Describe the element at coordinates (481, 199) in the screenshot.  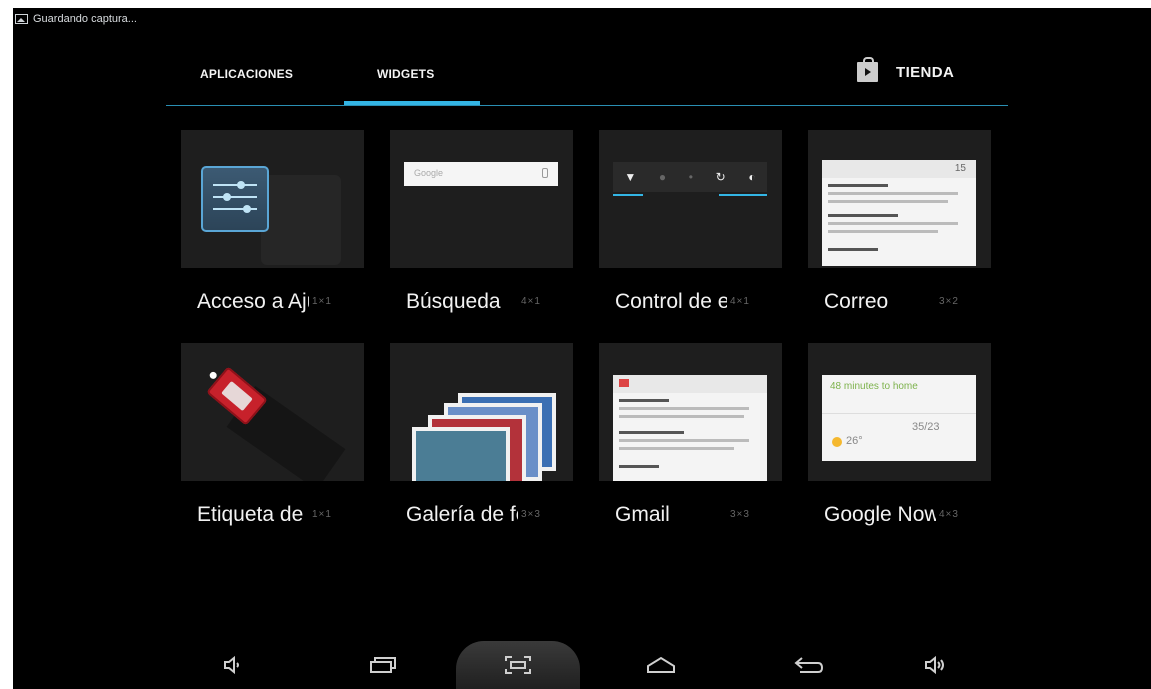
I see `widget-preview: Google` at that location.